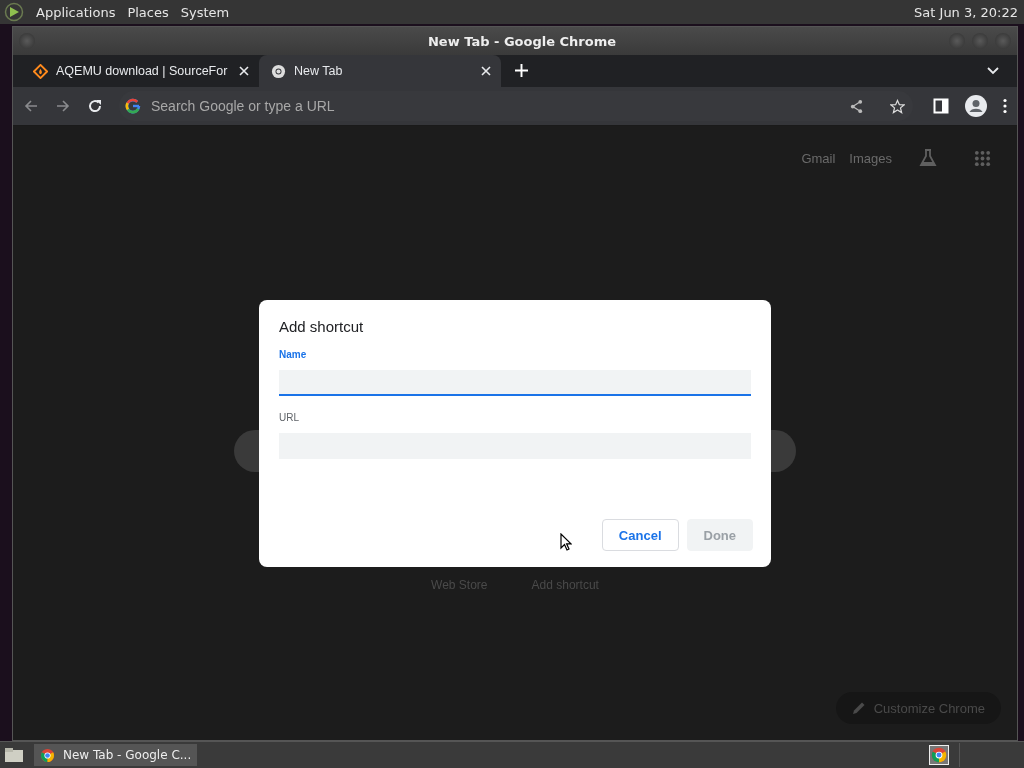 The width and height of the screenshot is (1024, 768). What do you see at coordinates (858, 708) in the screenshot?
I see `pencil-icon` at bounding box center [858, 708].